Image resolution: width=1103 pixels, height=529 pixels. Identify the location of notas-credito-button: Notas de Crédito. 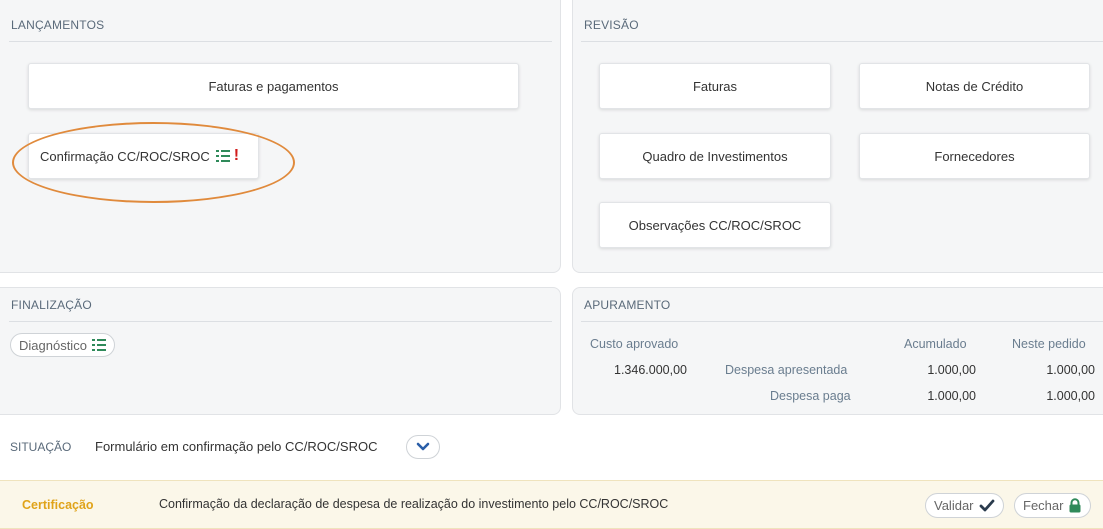
(974, 86).